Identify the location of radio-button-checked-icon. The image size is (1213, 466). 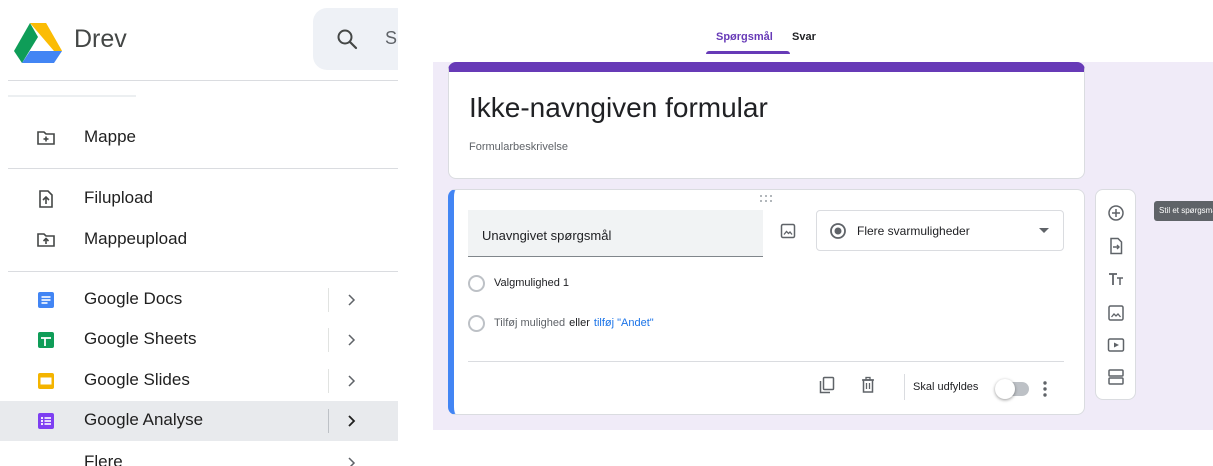
(838, 231).